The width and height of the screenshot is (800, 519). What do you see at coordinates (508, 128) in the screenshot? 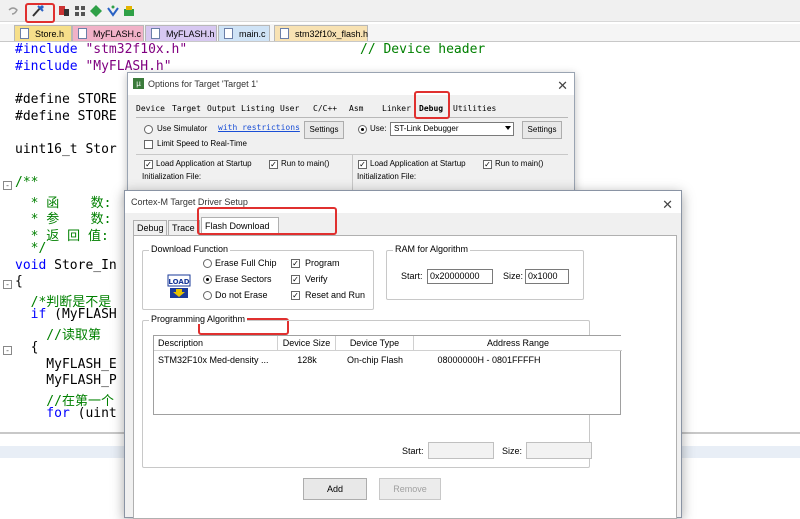
I see `chevron-down-icon` at bounding box center [508, 128].